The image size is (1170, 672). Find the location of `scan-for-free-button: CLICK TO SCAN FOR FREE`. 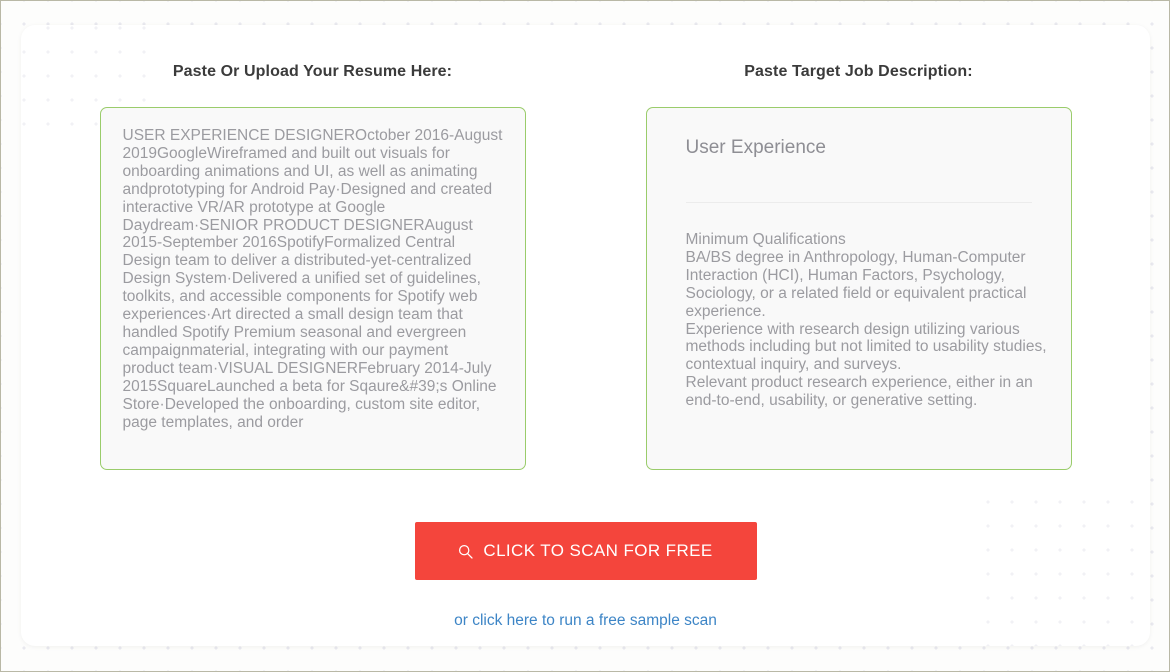

scan-for-free-button: CLICK TO SCAN FOR FREE is located at coordinates (585, 551).